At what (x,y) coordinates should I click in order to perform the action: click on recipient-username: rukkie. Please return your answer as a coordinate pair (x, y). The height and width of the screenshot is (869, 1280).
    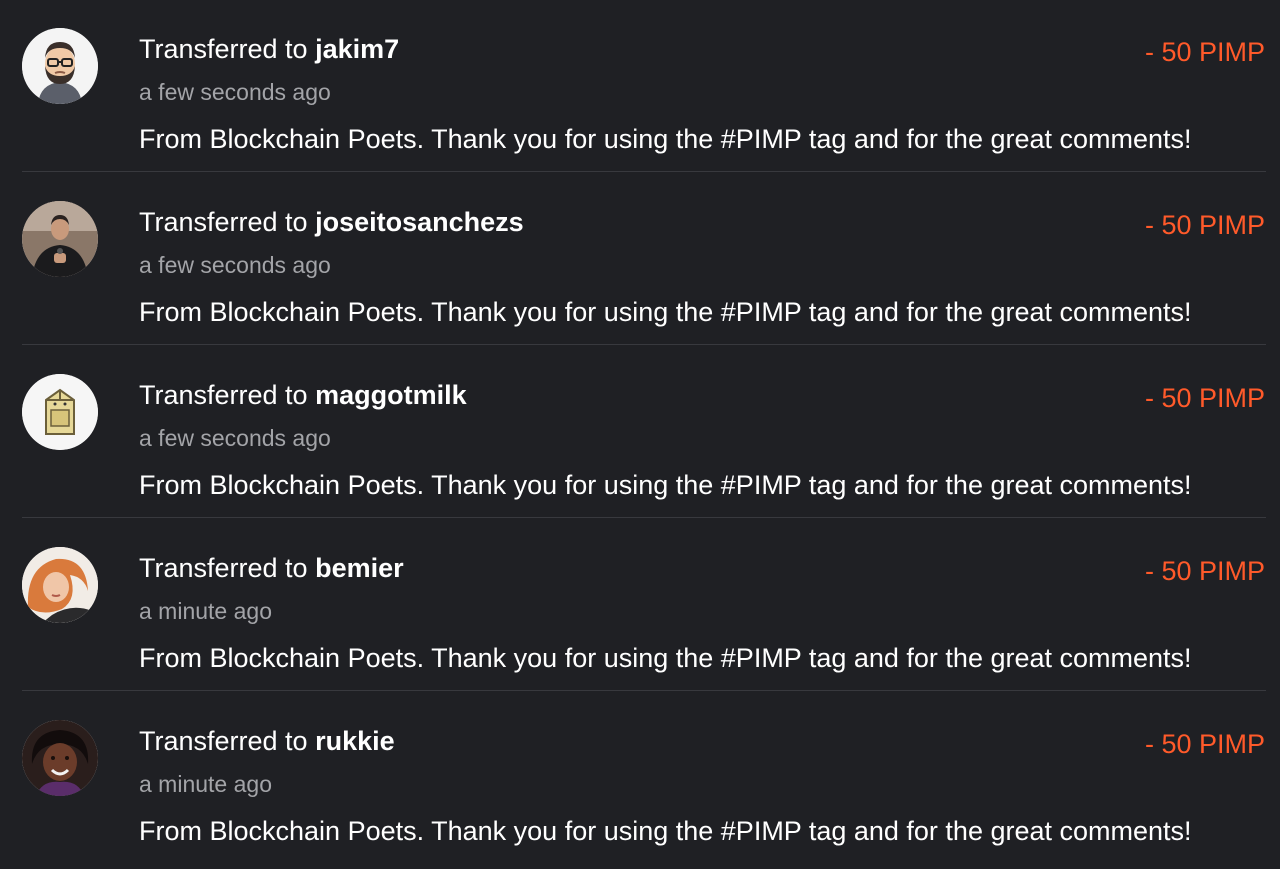
    Looking at the image, I should click on (355, 741).